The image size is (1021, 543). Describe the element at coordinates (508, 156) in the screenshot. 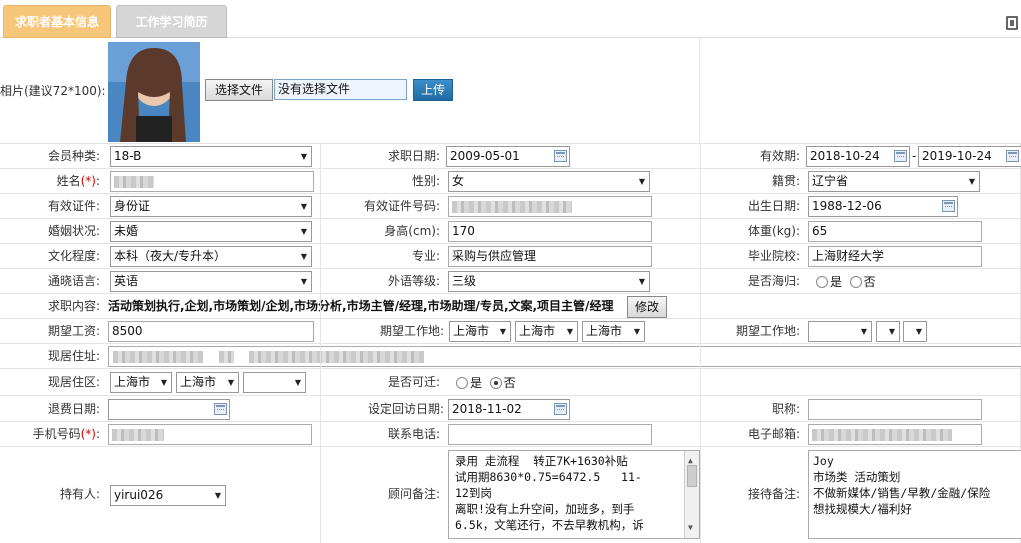

I see `apply-date-input: 2009-05-01` at that location.